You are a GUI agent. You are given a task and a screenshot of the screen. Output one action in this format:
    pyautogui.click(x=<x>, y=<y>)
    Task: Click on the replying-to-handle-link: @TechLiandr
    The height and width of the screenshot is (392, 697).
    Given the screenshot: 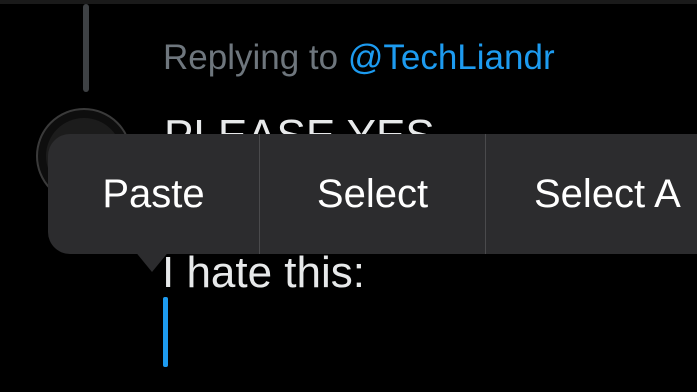 What is the action you would take?
    pyautogui.click(x=451, y=57)
    